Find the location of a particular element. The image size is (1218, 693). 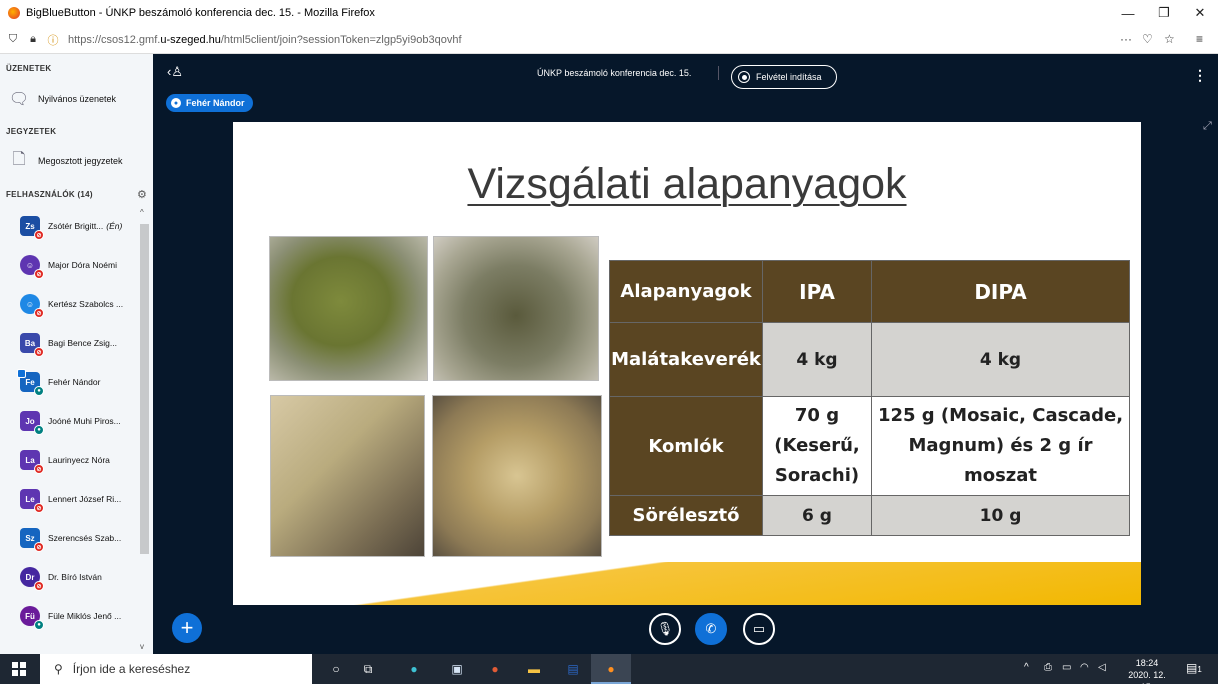

user-list-item: La ⊘ Laurinyecz Nóra is located at coordinates (83, 460).